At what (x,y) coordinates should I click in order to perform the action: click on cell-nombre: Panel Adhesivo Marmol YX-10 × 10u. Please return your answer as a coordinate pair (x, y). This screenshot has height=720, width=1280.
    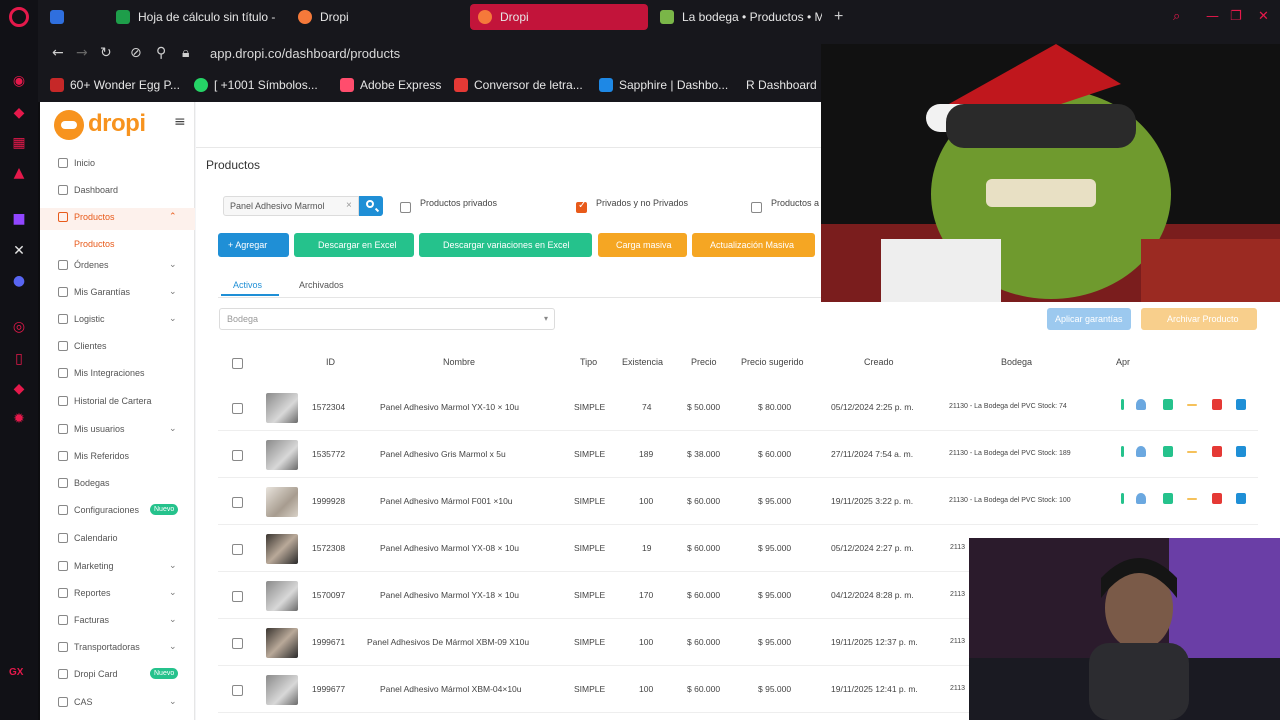
    Looking at the image, I should click on (449, 407).